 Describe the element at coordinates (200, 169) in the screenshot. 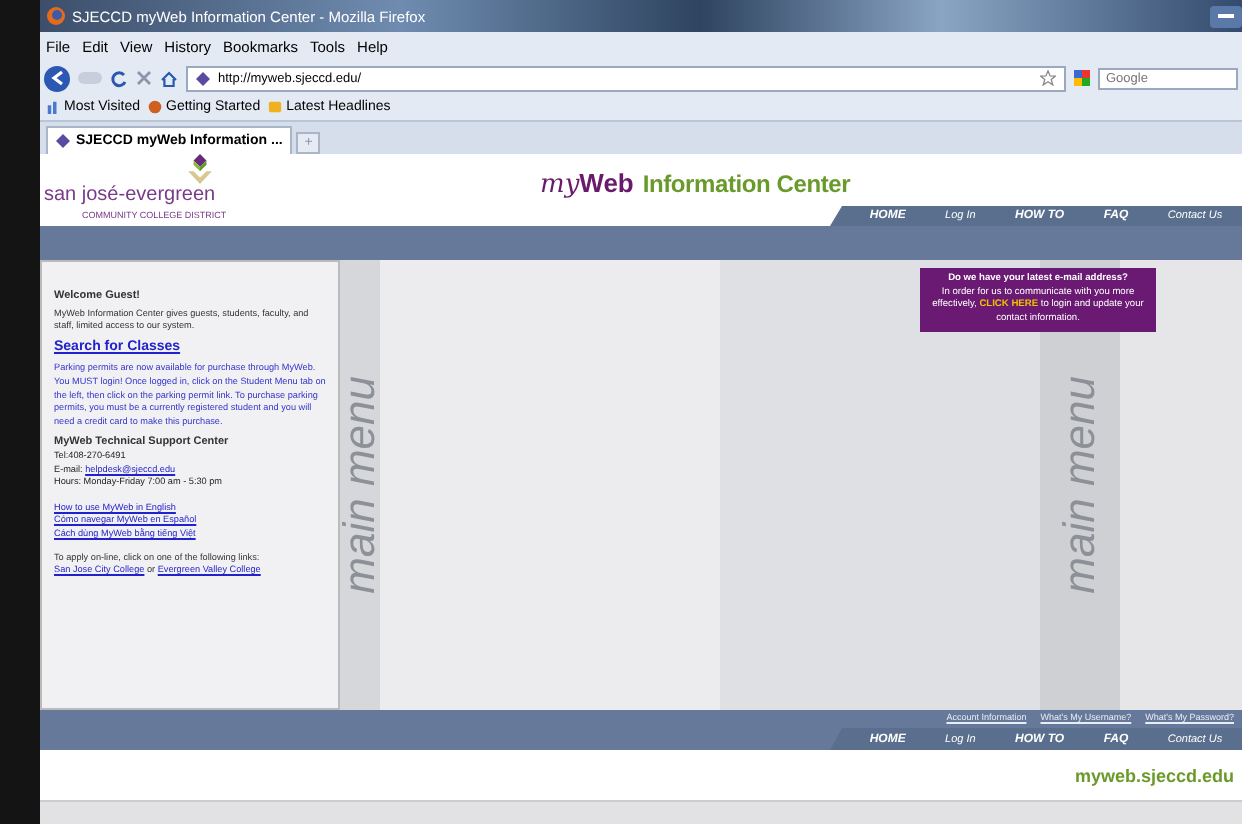

I see `logo-icon` at that location.